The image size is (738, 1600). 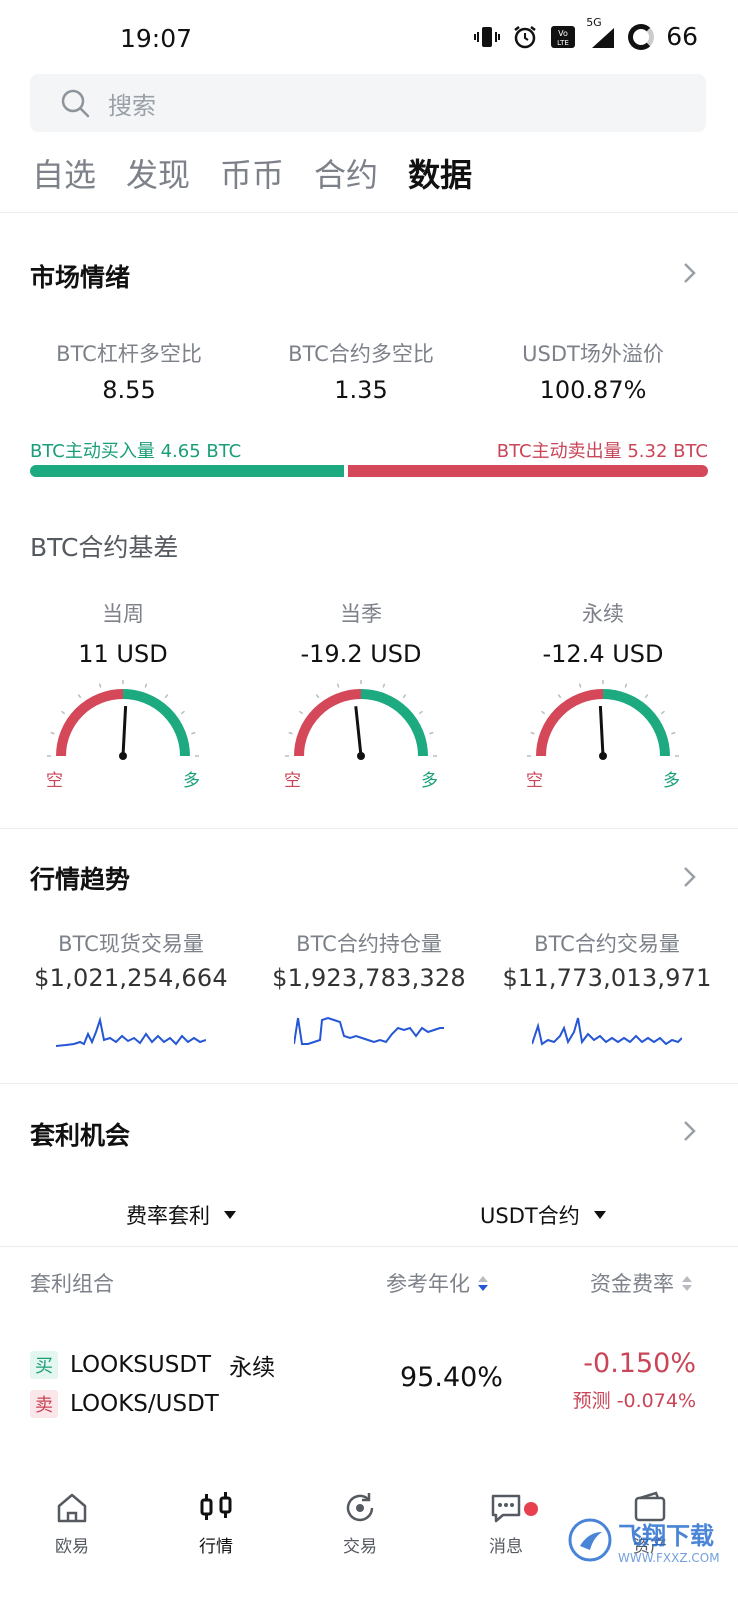 I want to click on buy-pair-type: 永续, so click(x=252, y=1368).